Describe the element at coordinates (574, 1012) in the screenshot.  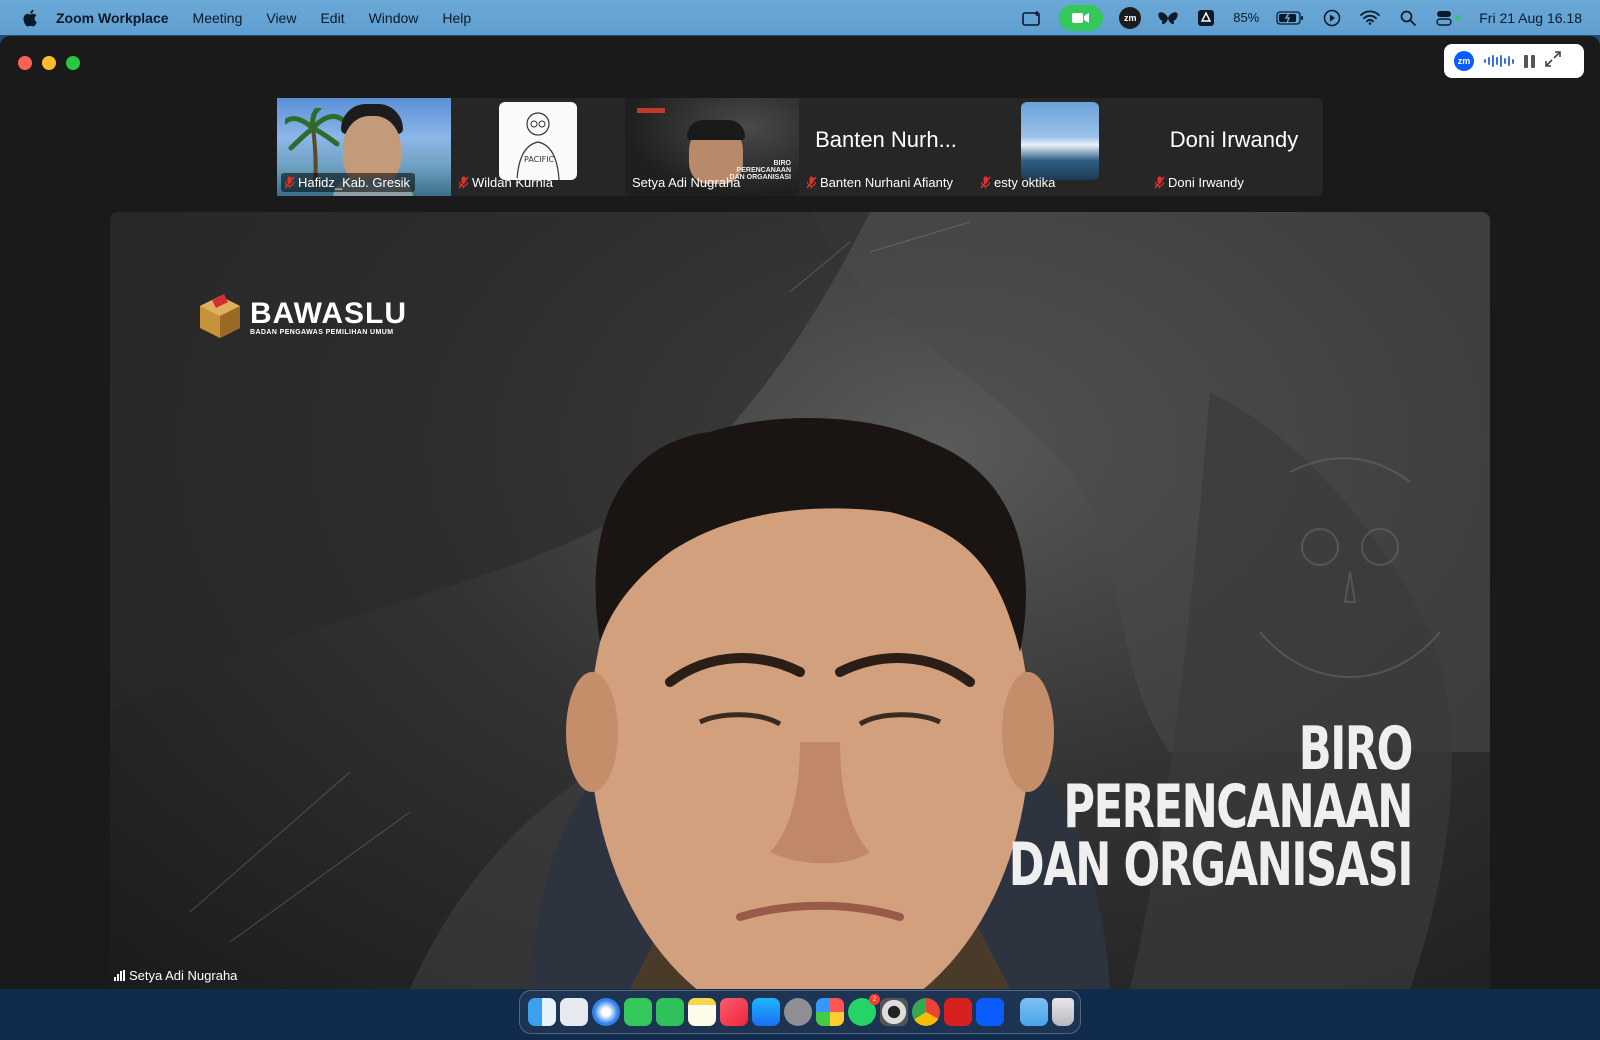
I see `launchpad-icon` at that location.